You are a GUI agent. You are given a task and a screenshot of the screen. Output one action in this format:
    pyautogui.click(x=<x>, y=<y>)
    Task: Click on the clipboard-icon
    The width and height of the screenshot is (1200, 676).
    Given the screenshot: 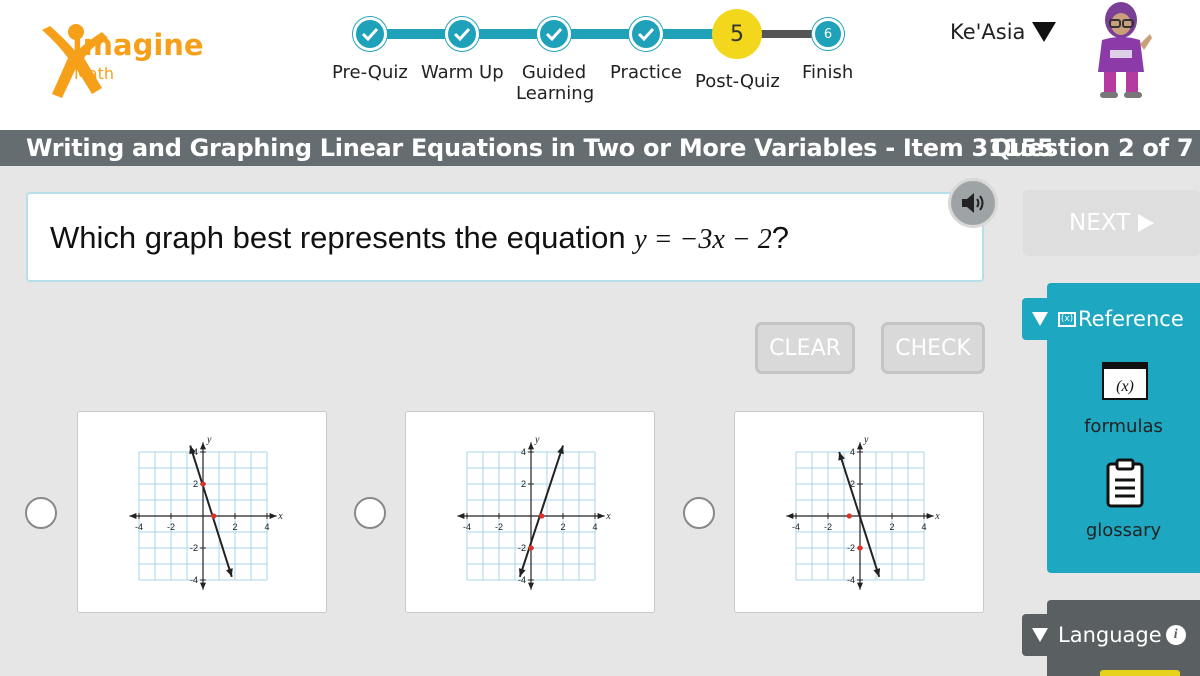 What is the action you would take?
    pyautogui.click(x=1125, y=483)
    